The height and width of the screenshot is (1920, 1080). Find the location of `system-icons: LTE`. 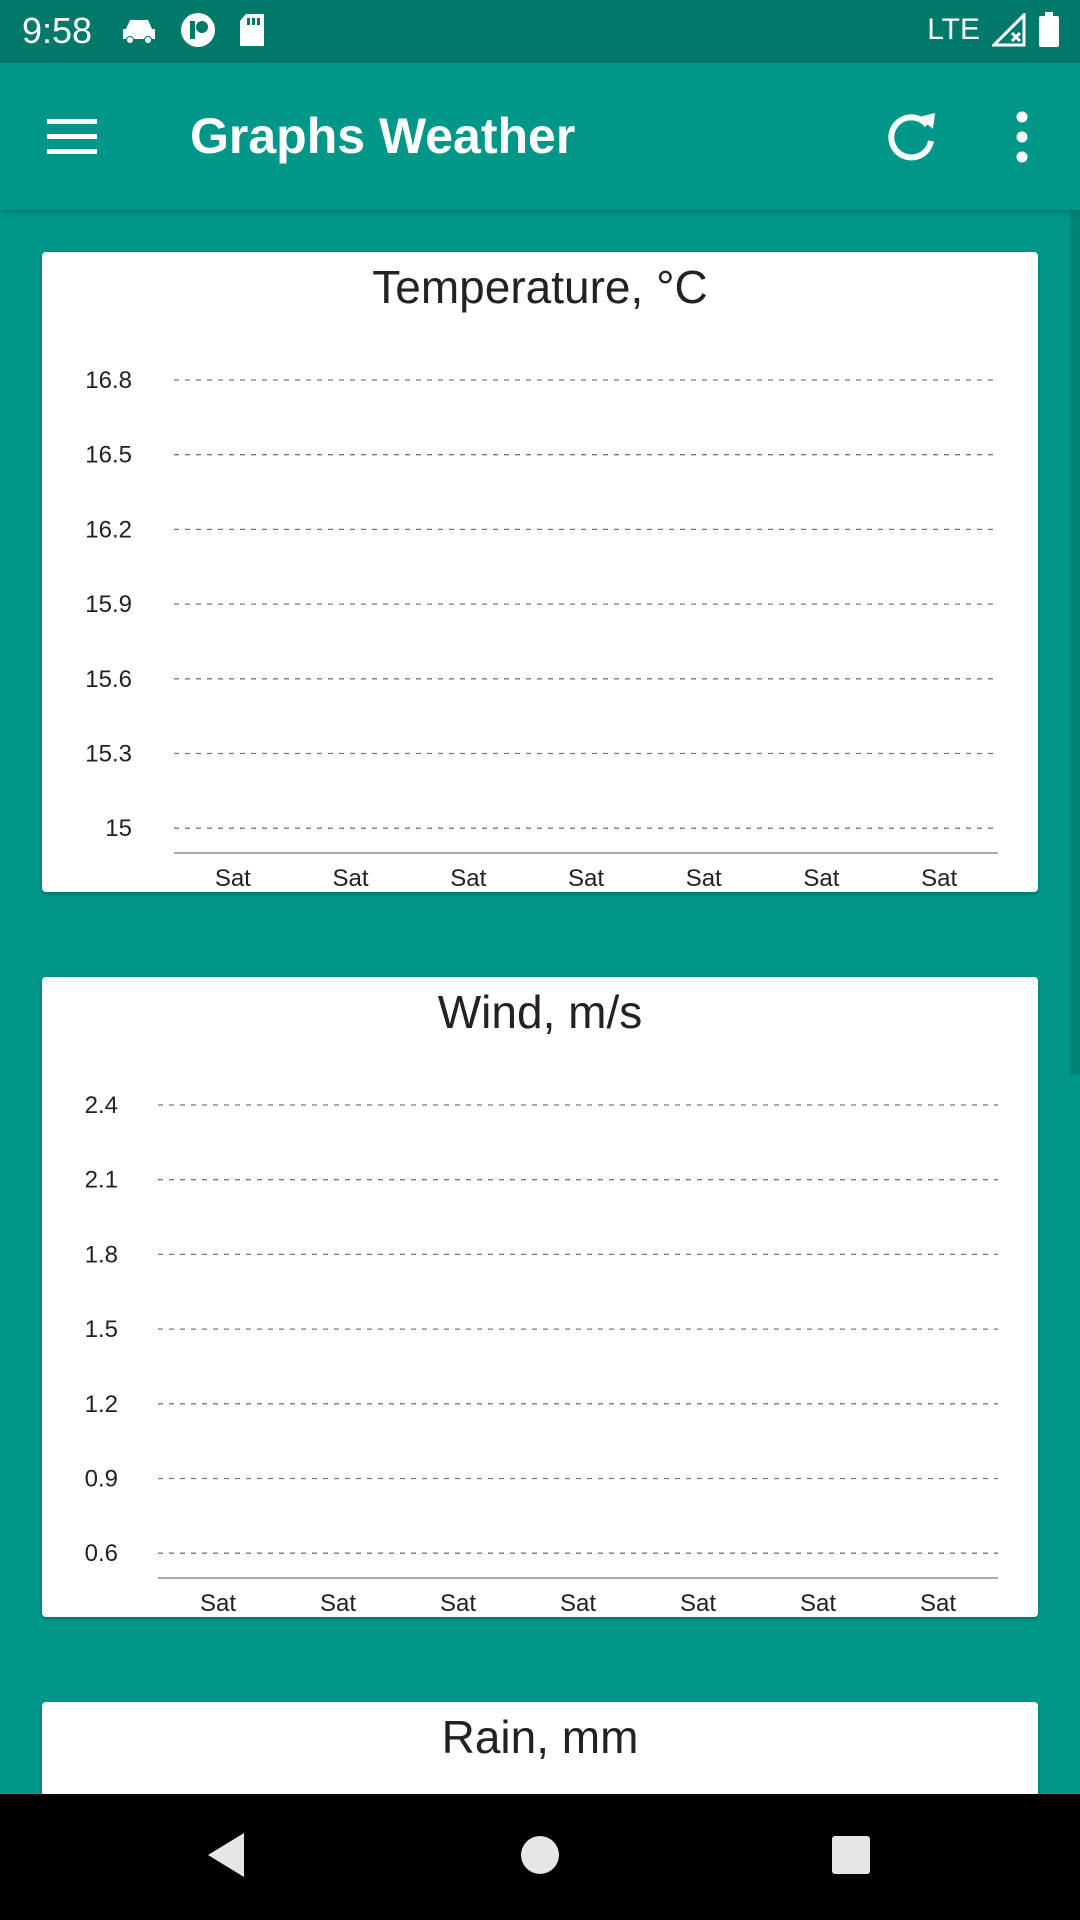

system-icons: LTE is located at coordinates (993, 30).